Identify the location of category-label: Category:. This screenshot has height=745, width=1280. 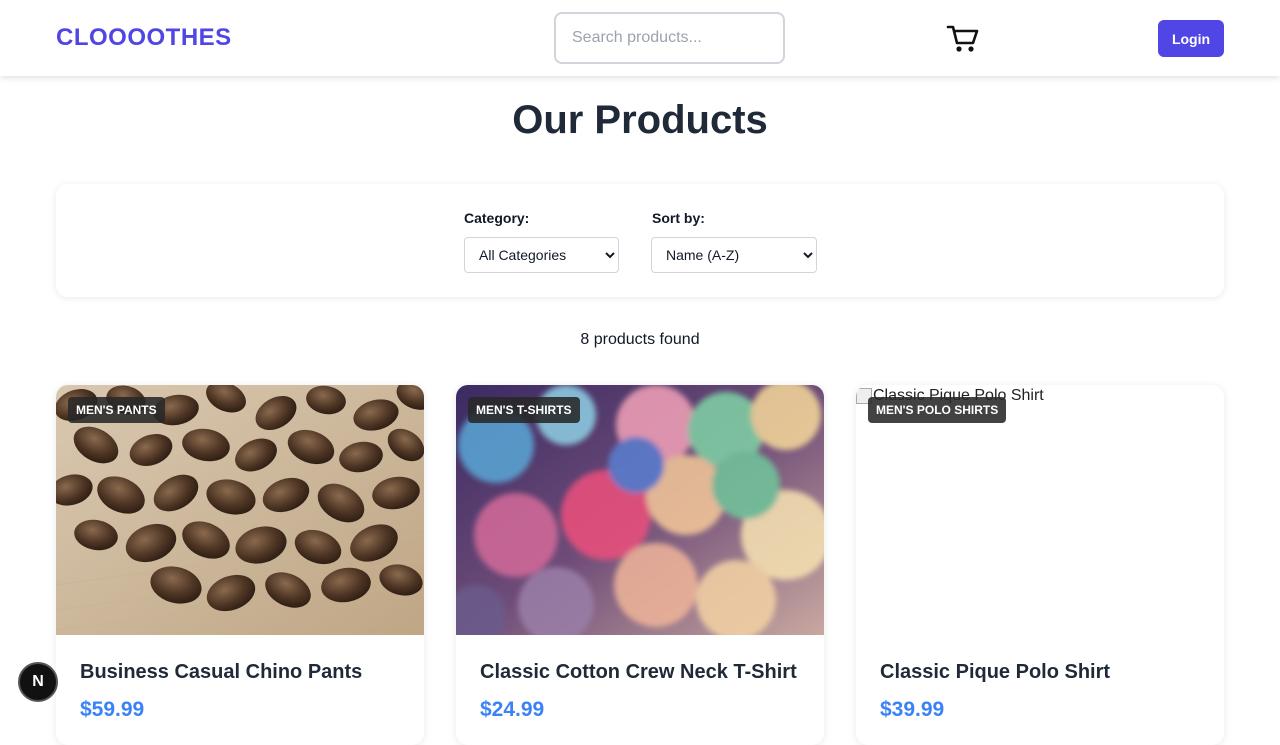
(497, 218).